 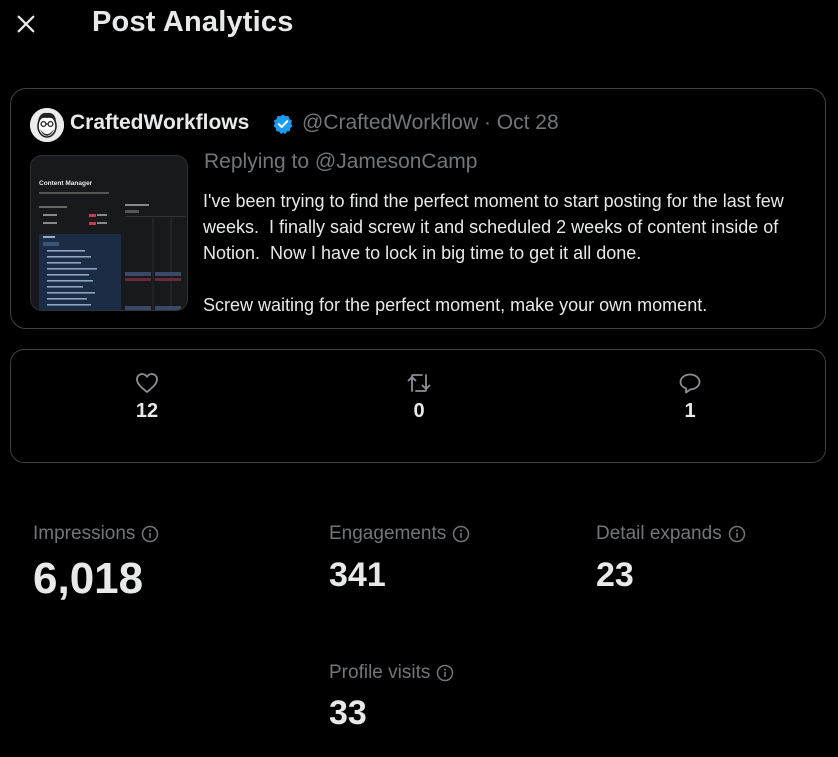 I want to click on avatar, so click(x=47, y=125).